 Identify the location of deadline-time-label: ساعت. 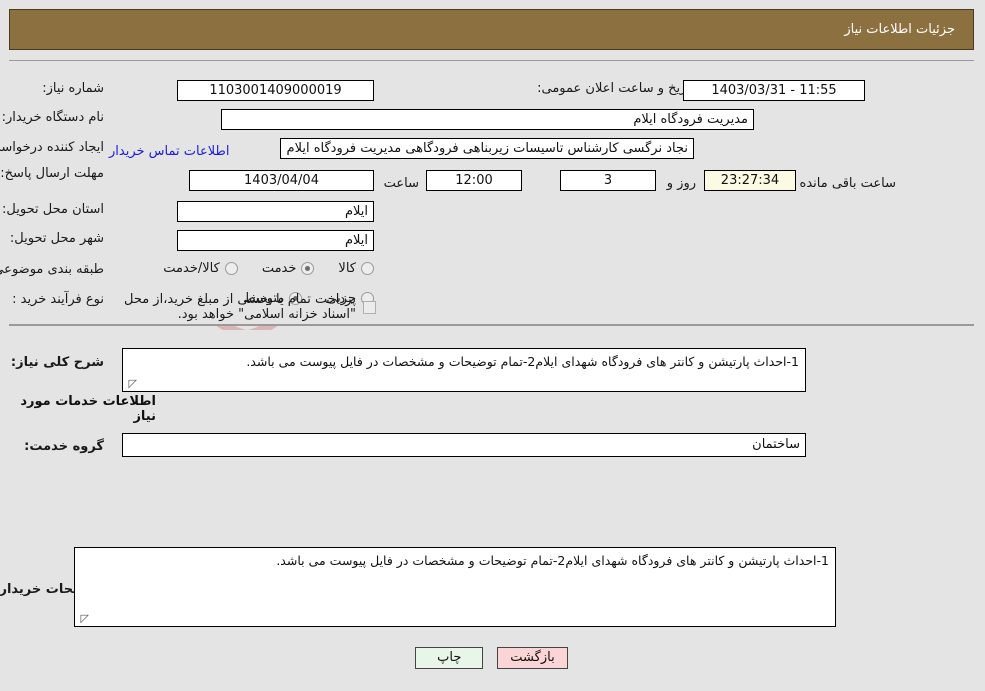
(402, 183).